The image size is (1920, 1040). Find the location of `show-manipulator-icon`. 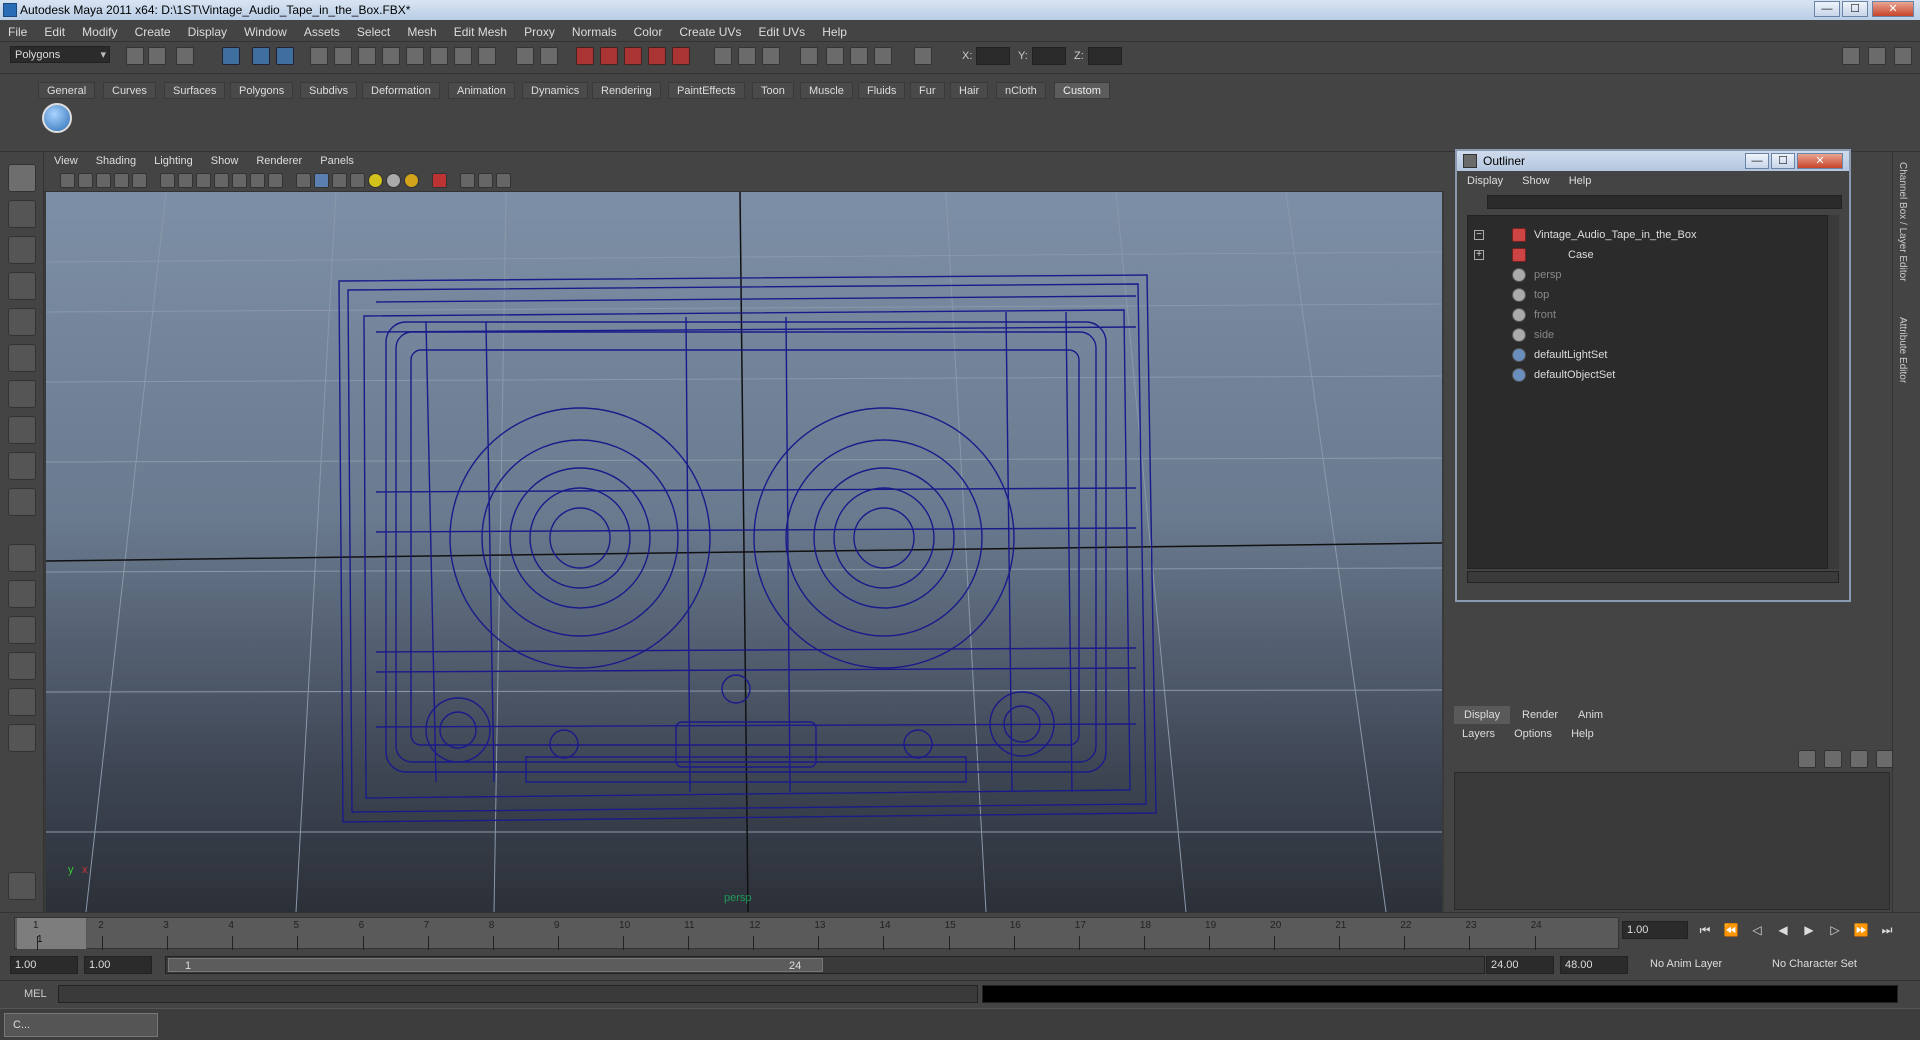

show-manipulator-icon is located at coordinates (22, 466).